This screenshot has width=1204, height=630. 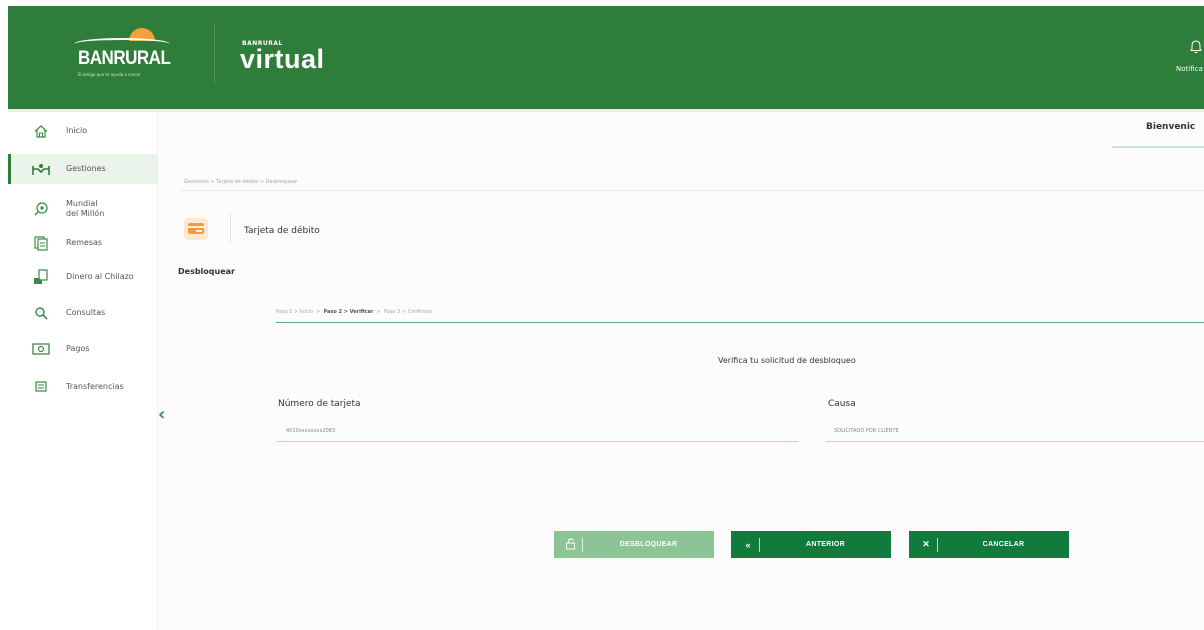 I want to click on banrural-logo: BANRURAL El amigo que te ayuda a crecer, so click(x=122, y=56).